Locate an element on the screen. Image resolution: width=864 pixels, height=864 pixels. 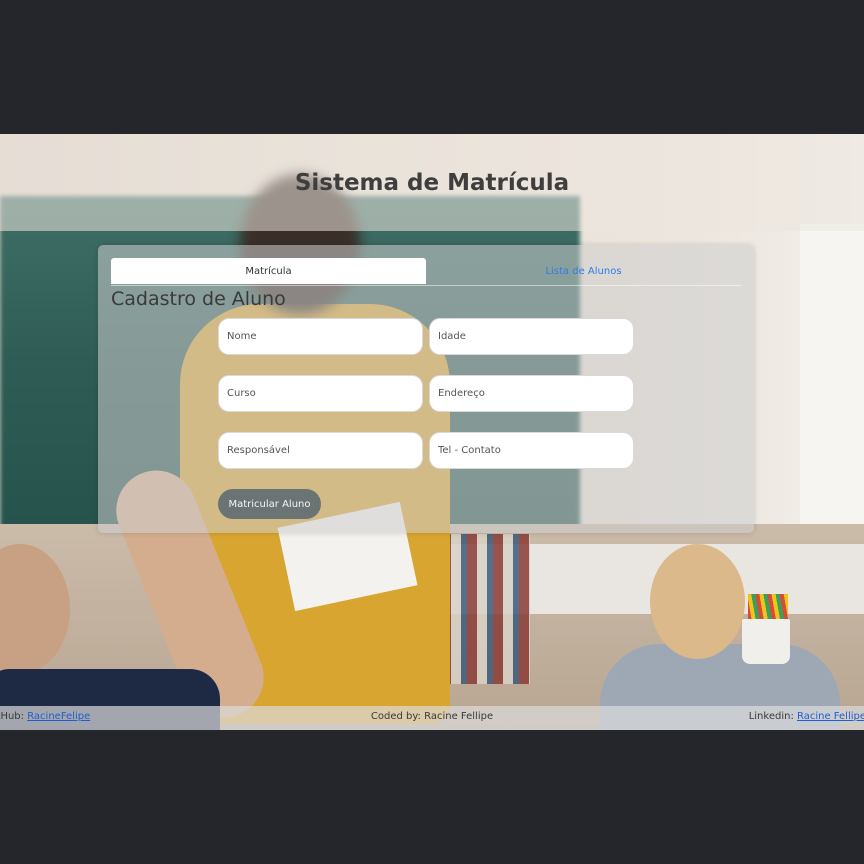
tab-matricula: Matrícula is located at coordinates (268, 271).